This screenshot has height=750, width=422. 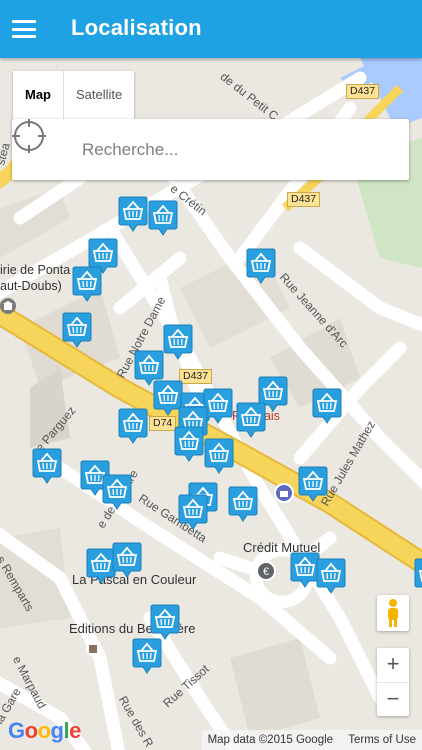 What do you see at coordinates (24, 29) in the screenshot?
I see `hamburger-menu-icon` at bounding box center [24, 29].